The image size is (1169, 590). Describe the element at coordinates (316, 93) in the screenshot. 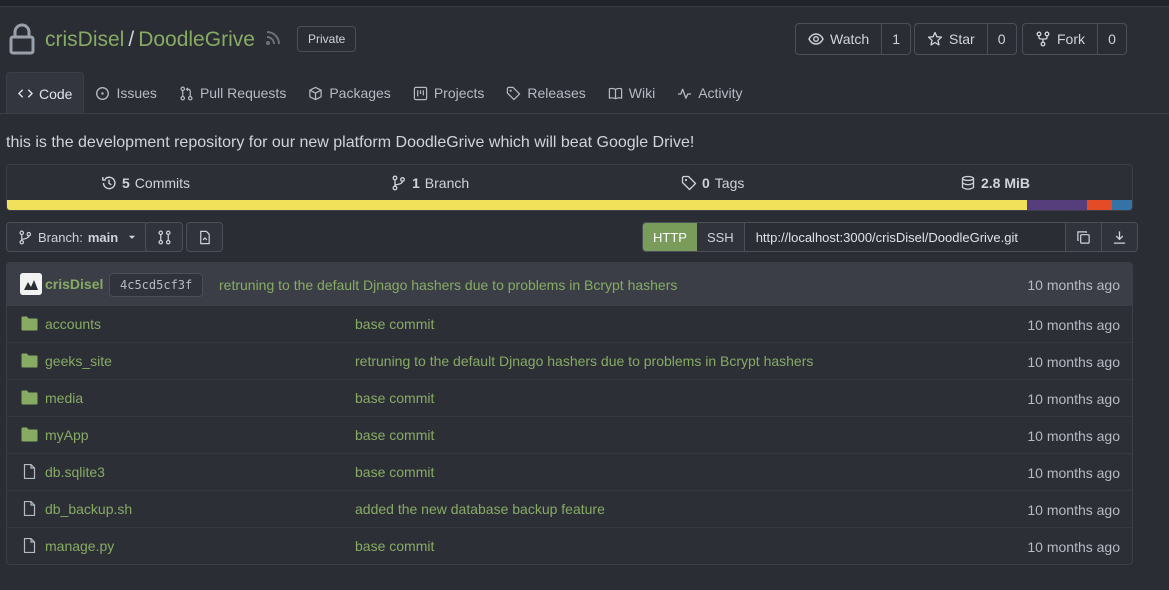

I see `package-icon` at that location.